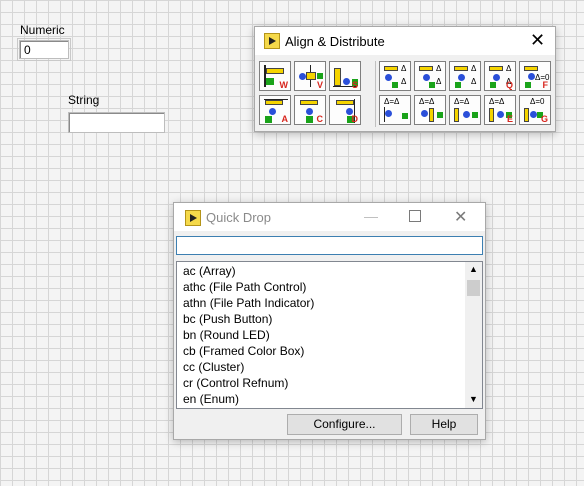  What do you see at coordinates (211, 399) in the screenshot?
I see `list-item: en (Enum)` at bounding box center [211, 399].